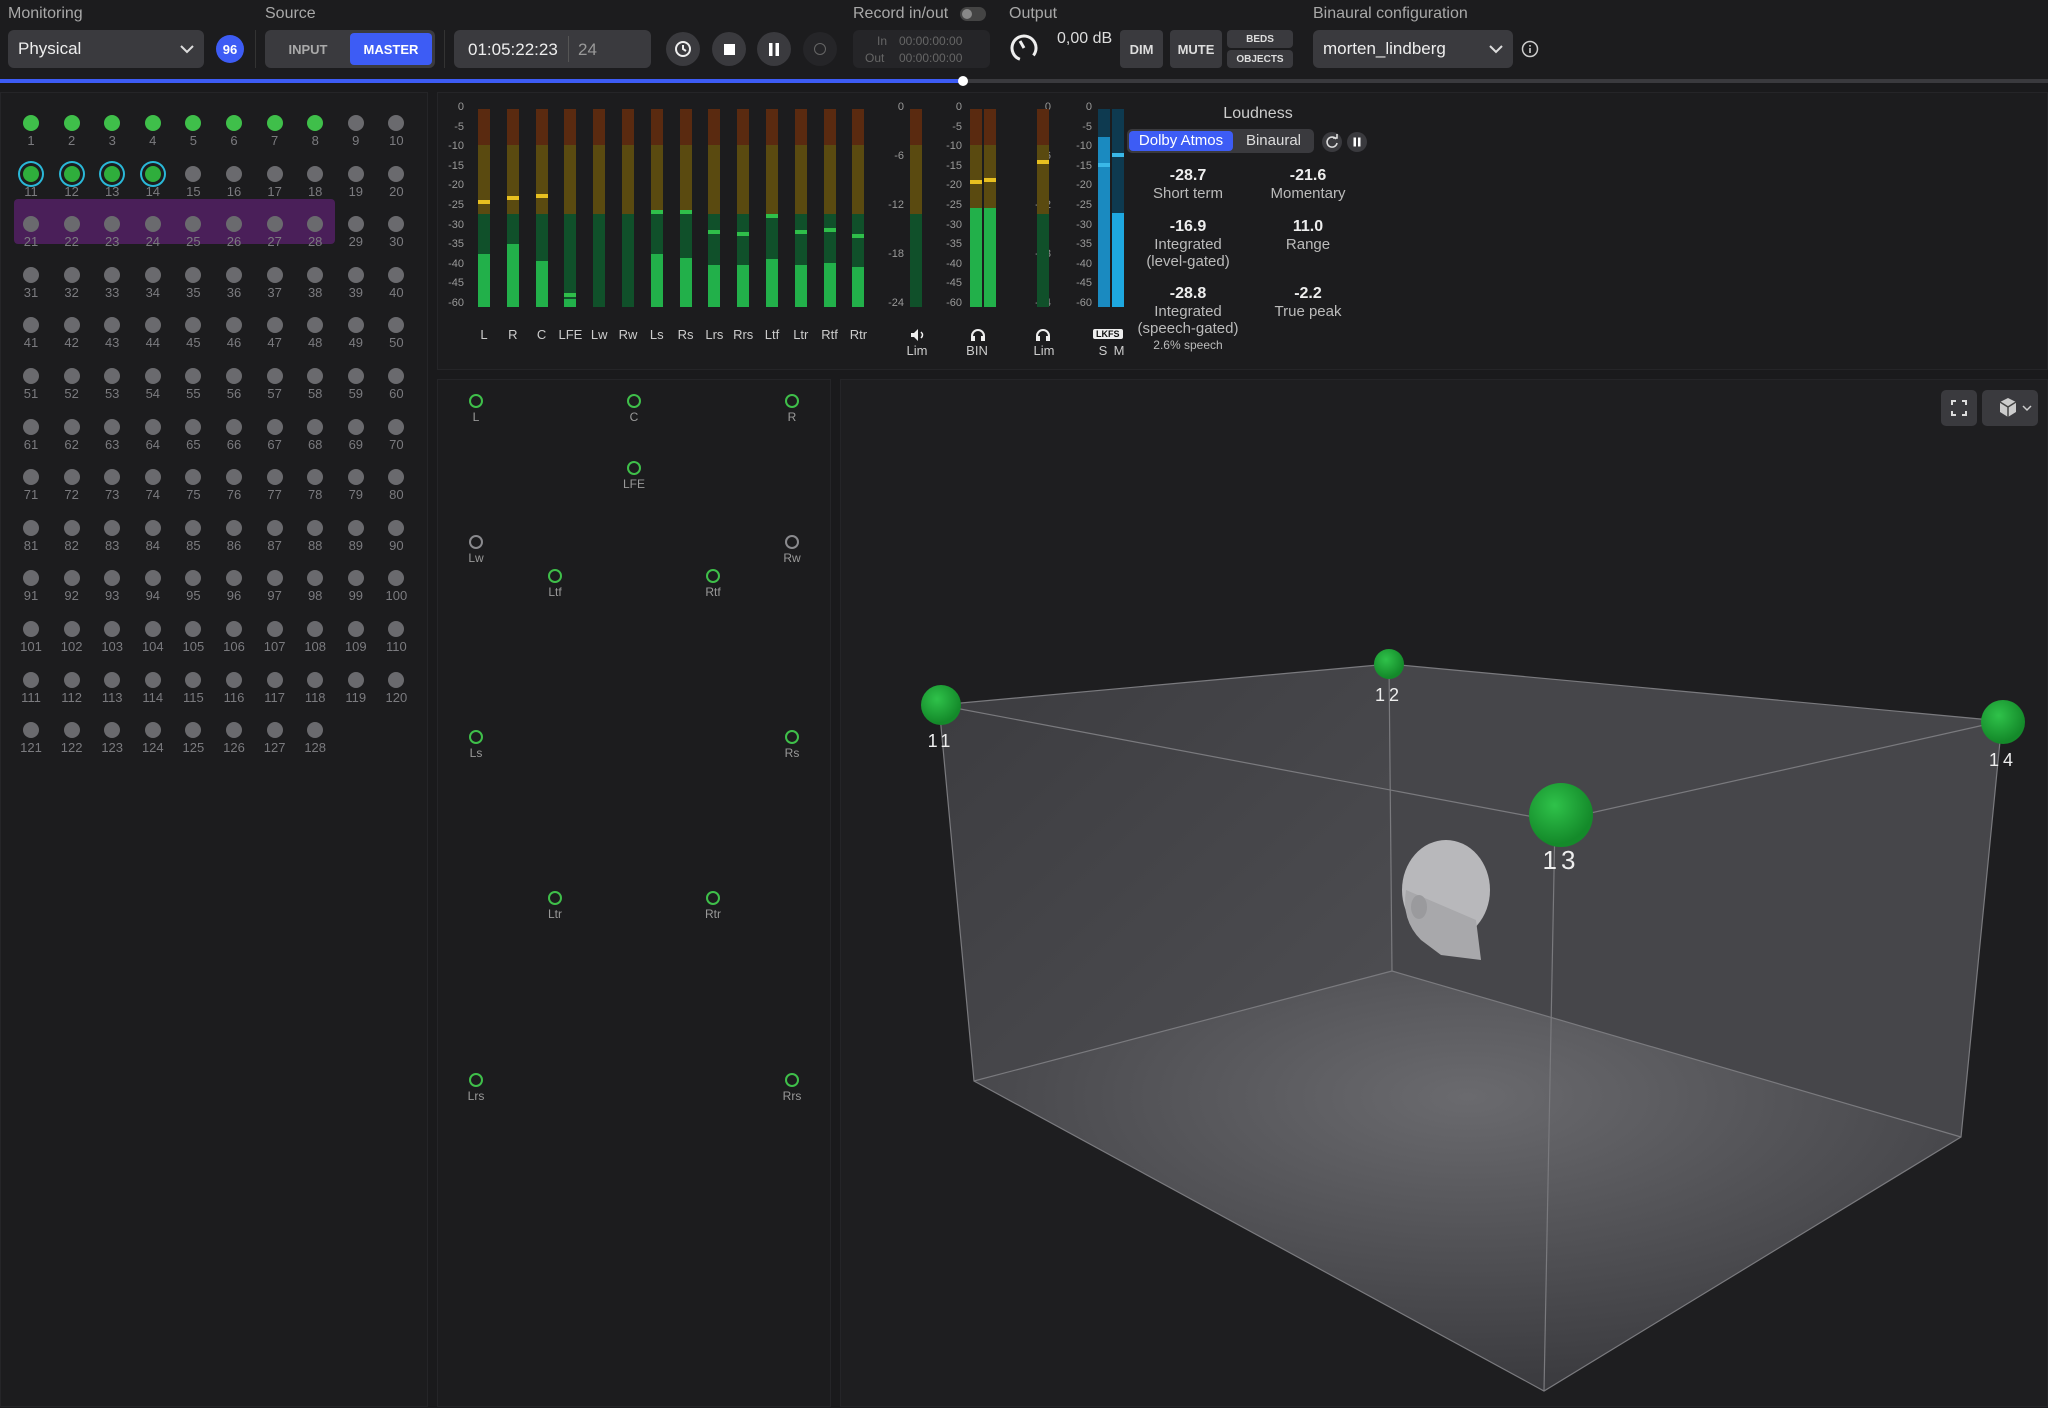  I want to click on playback-progress, so click(1024, 81).